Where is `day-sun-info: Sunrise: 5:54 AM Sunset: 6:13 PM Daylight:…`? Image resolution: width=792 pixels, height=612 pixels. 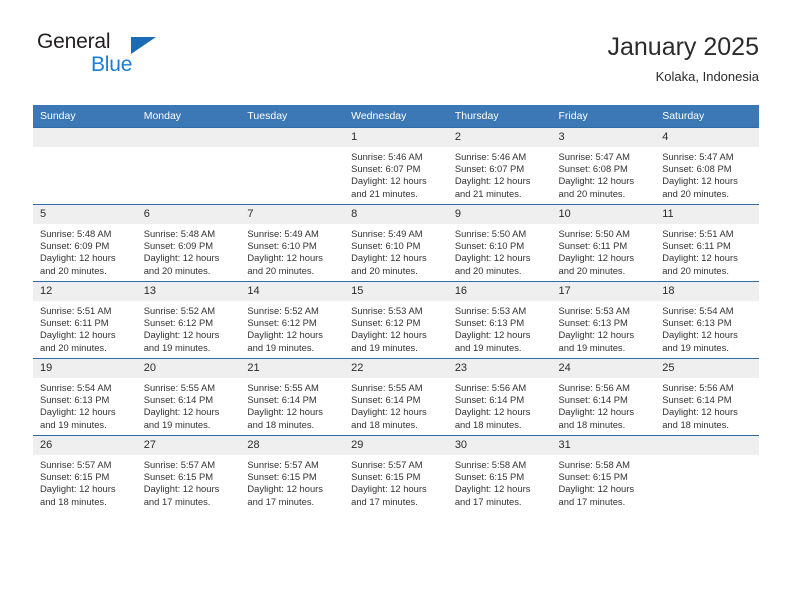
day-sun-info: Sunrise: 5:54 AM Sunset: 6:13 PM Daylight:… is located at coordinates (85, 404).